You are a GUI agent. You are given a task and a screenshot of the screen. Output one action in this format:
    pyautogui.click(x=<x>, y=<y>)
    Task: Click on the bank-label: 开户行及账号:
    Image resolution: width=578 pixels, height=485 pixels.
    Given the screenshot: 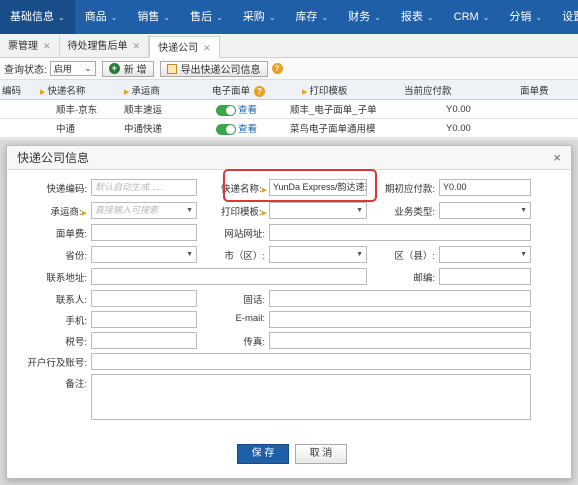 What is the action you would take?
    pyautogui.click(x=57, y=363)
    